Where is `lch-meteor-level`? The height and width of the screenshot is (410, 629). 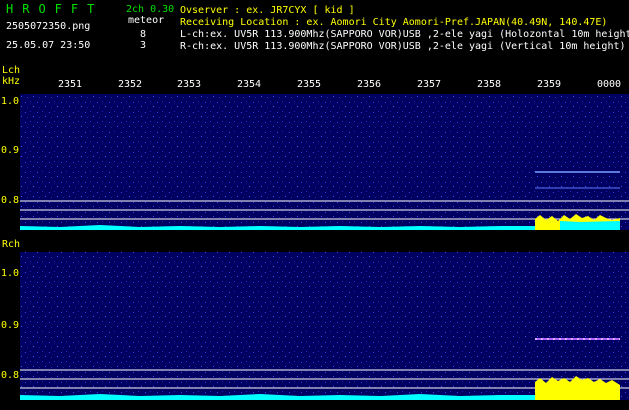
lch-meteor-level is located at coordinates (590, 225).